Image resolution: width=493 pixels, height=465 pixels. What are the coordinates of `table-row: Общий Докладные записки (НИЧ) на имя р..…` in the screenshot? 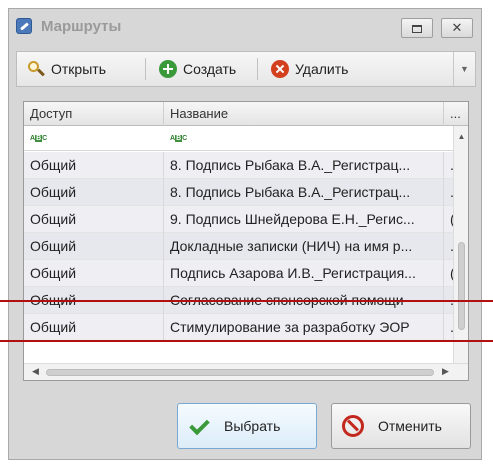 It's located at (243, 246).